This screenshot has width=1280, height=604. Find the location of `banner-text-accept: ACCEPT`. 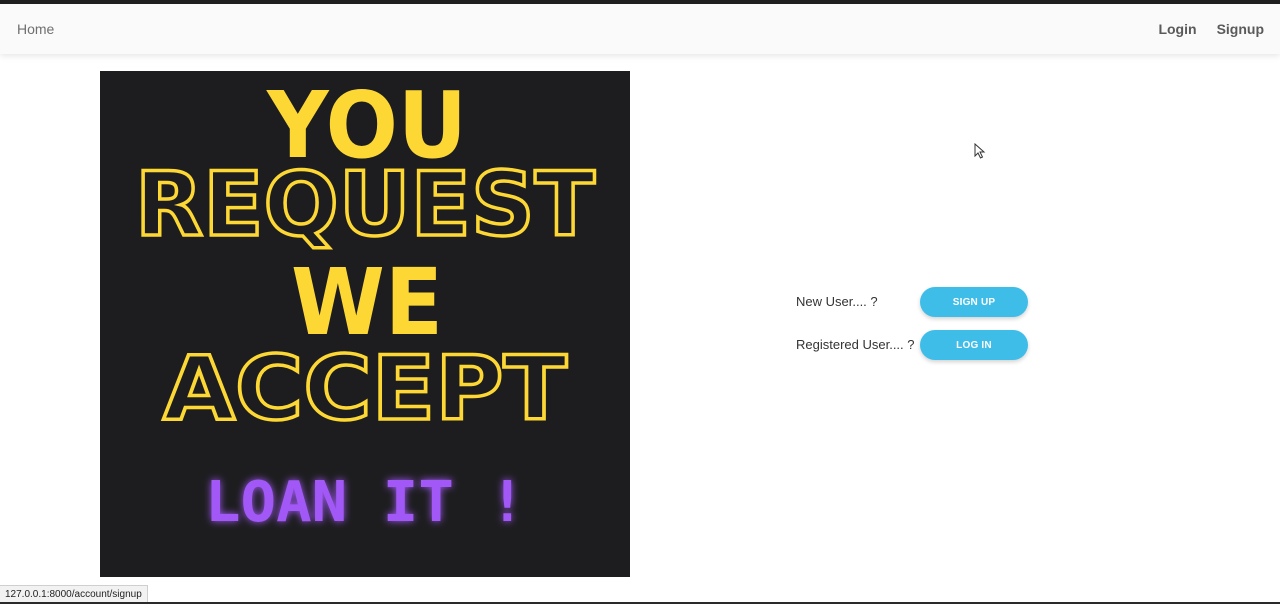

banner-text-accept: ACCEPT is located at coordinates (365, 388).